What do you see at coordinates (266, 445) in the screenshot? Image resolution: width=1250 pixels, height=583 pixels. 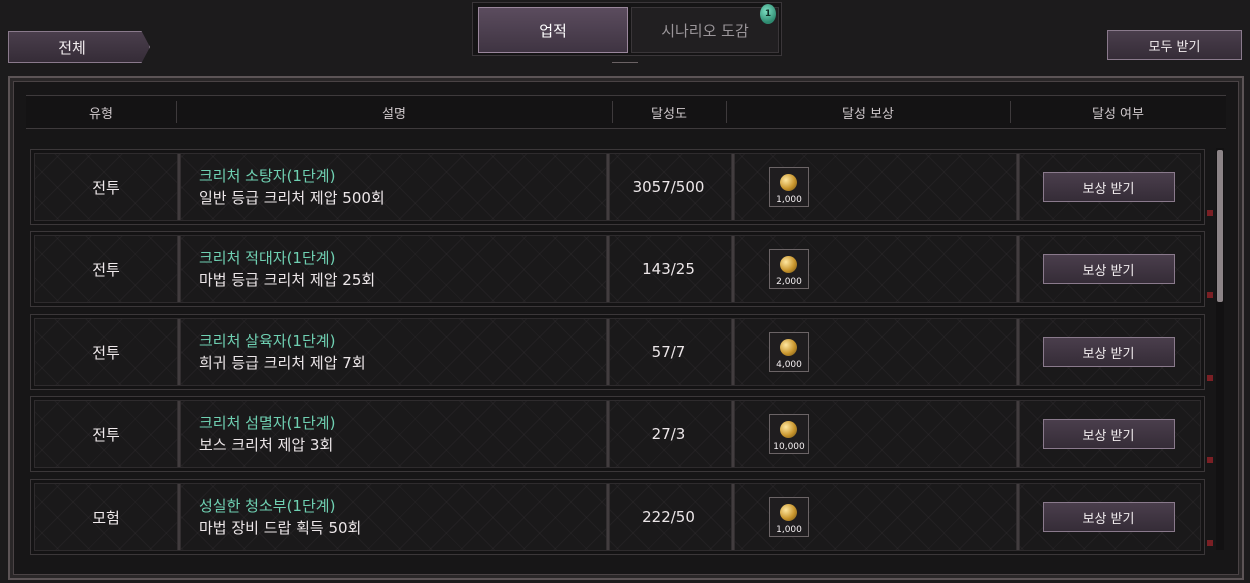 I see `achievement-text: 보스 크리처 제압 3회` at bounding box center [266, 445].